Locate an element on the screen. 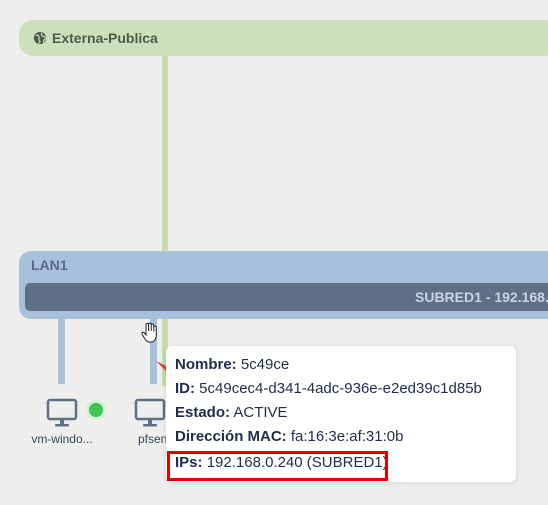  tooltip-mac-value: fa:16:3e:af:31:0b is located at coordinates (347, 436).